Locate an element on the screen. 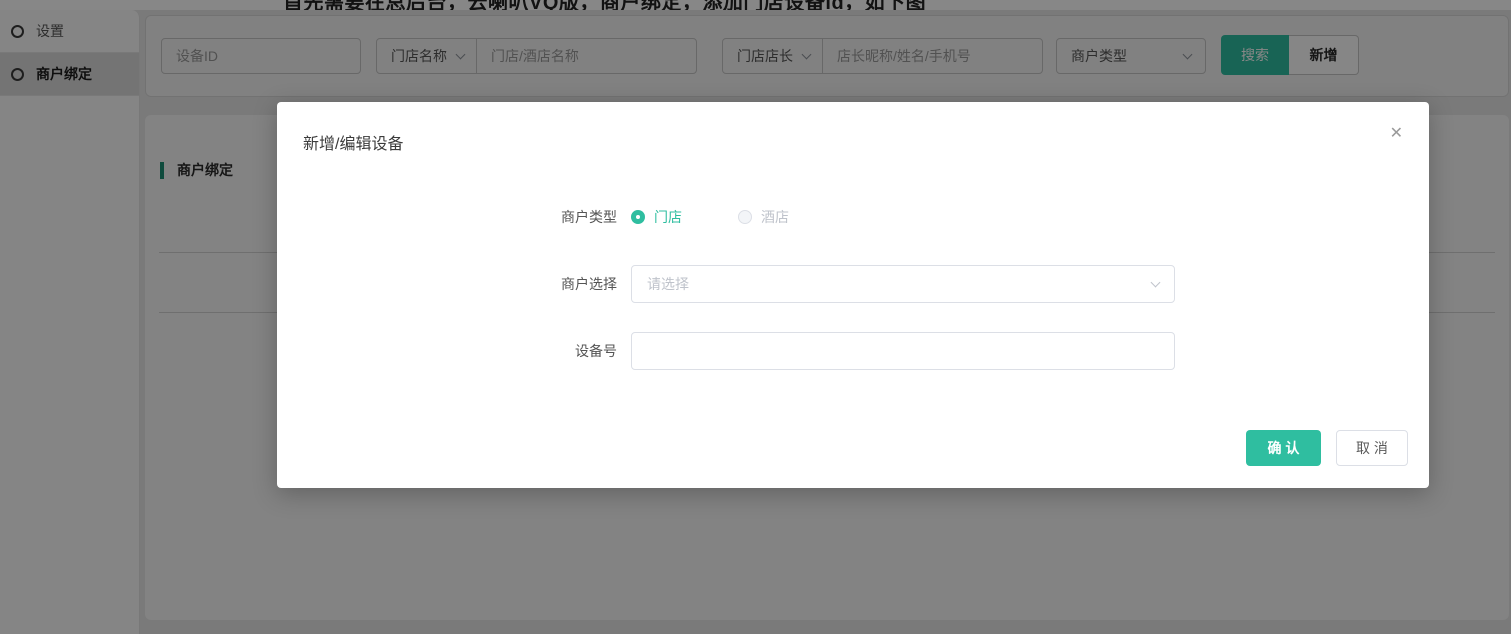 This screenshot has width=1511, height=634. confirm-button: 确 认 is located at coordinates (1283, 448).